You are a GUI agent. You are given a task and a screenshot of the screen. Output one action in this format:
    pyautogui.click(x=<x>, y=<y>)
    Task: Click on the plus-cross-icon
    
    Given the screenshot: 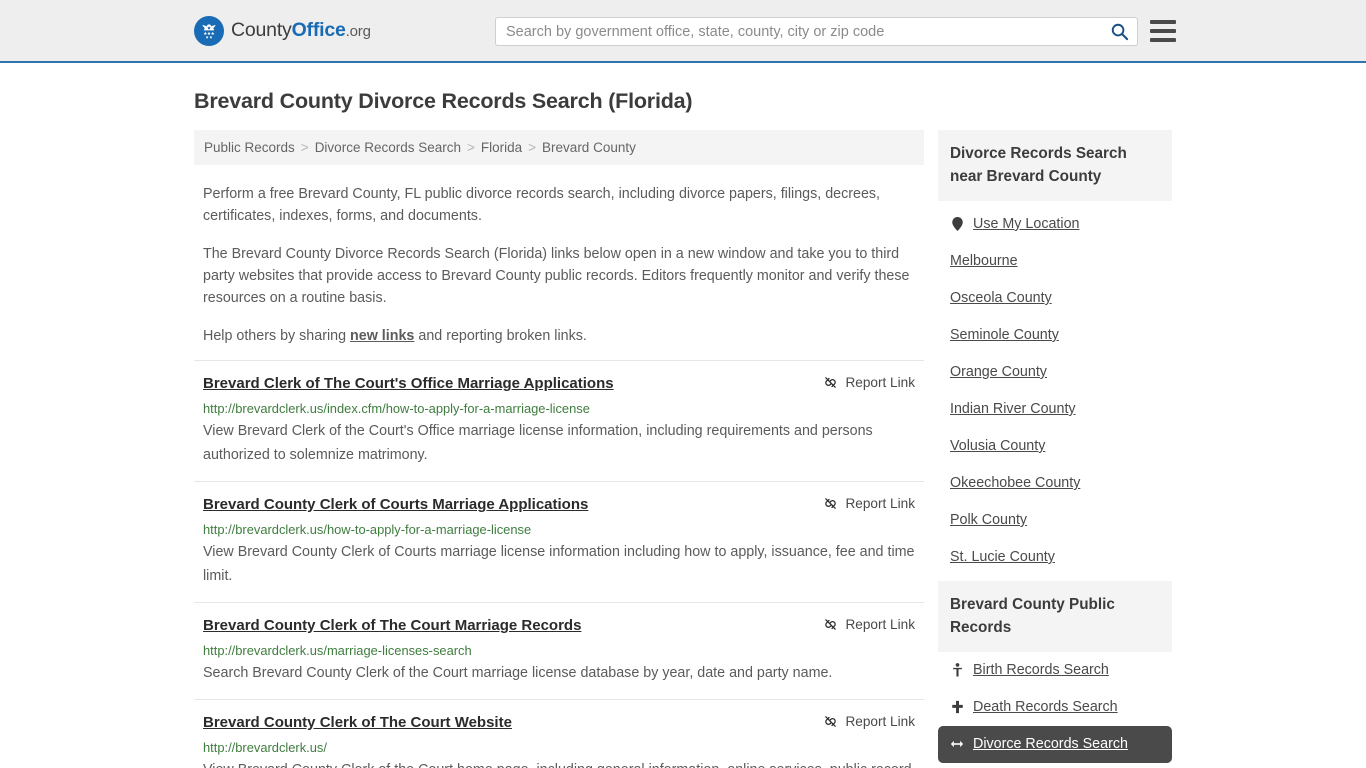 What is the action you would take?
    pyautogui.click(x=957, y=707)
    